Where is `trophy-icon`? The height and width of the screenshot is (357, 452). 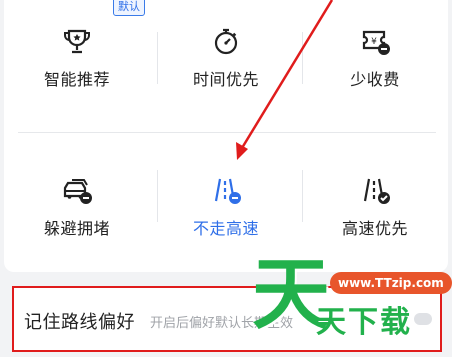 trophy-icon is located at coordinates (77, 41).